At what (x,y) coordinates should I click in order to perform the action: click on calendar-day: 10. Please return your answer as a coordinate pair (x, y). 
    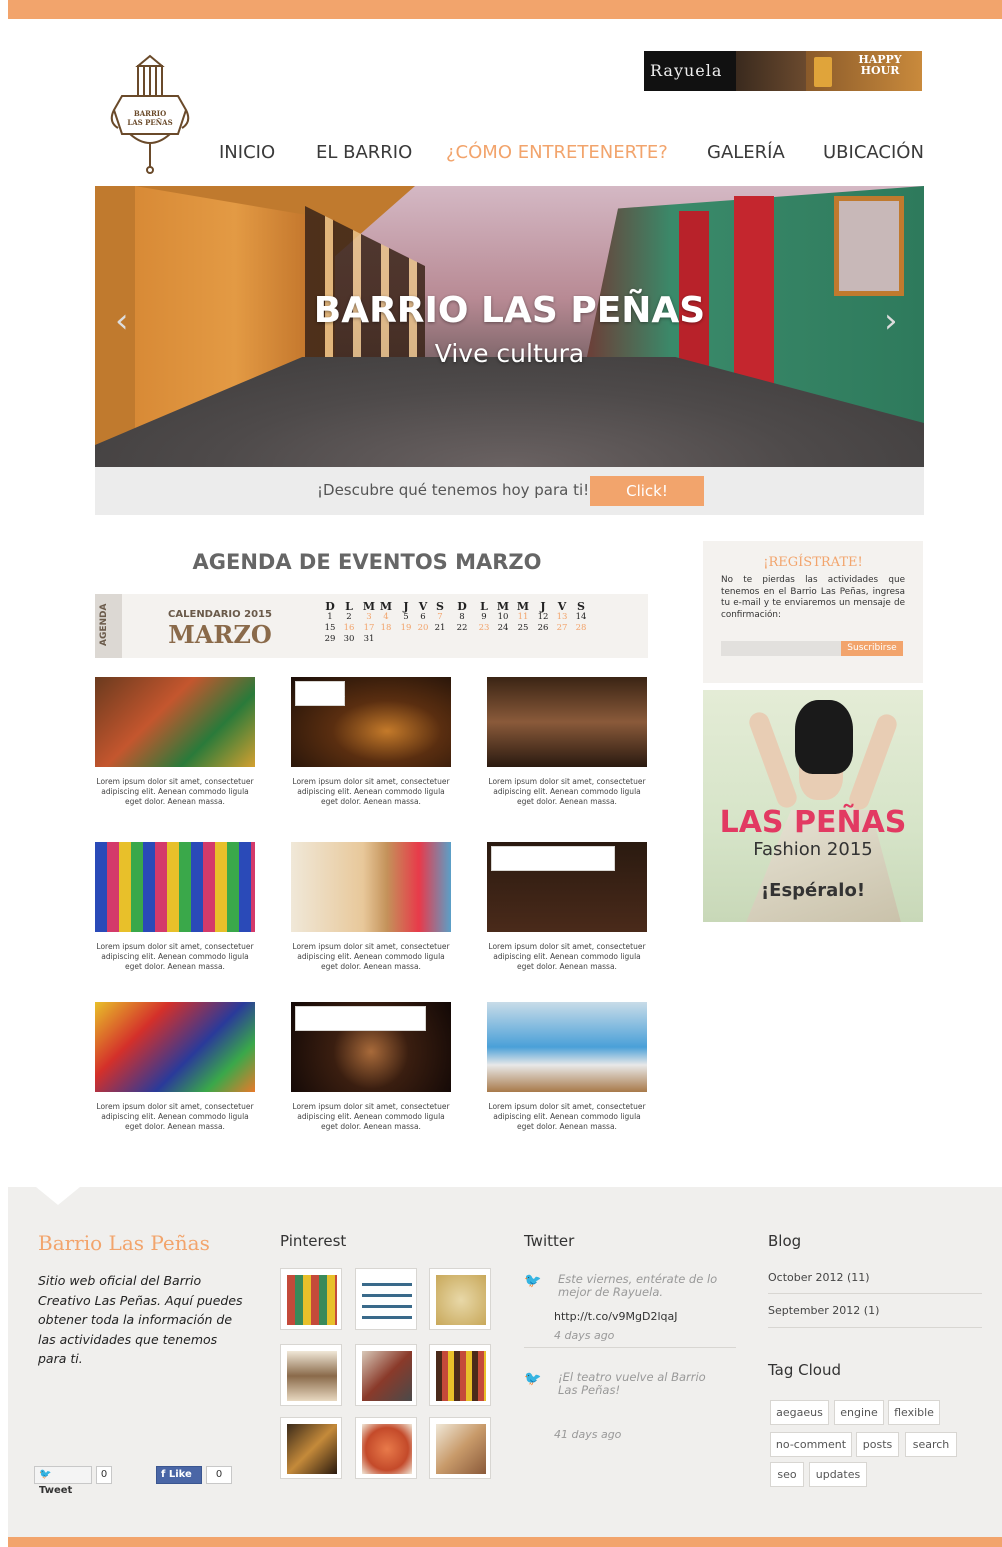
    Looking at the image, I should click on (503, 617).